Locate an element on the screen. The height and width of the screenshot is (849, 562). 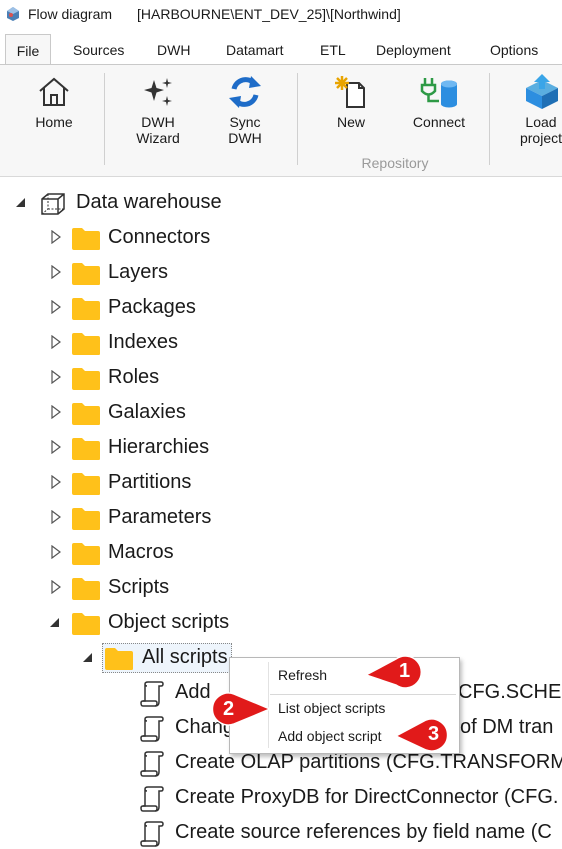
tree-node-label: Create OLAP partitions (CFG.TRANSFORM is located at coordinates (368, 762).